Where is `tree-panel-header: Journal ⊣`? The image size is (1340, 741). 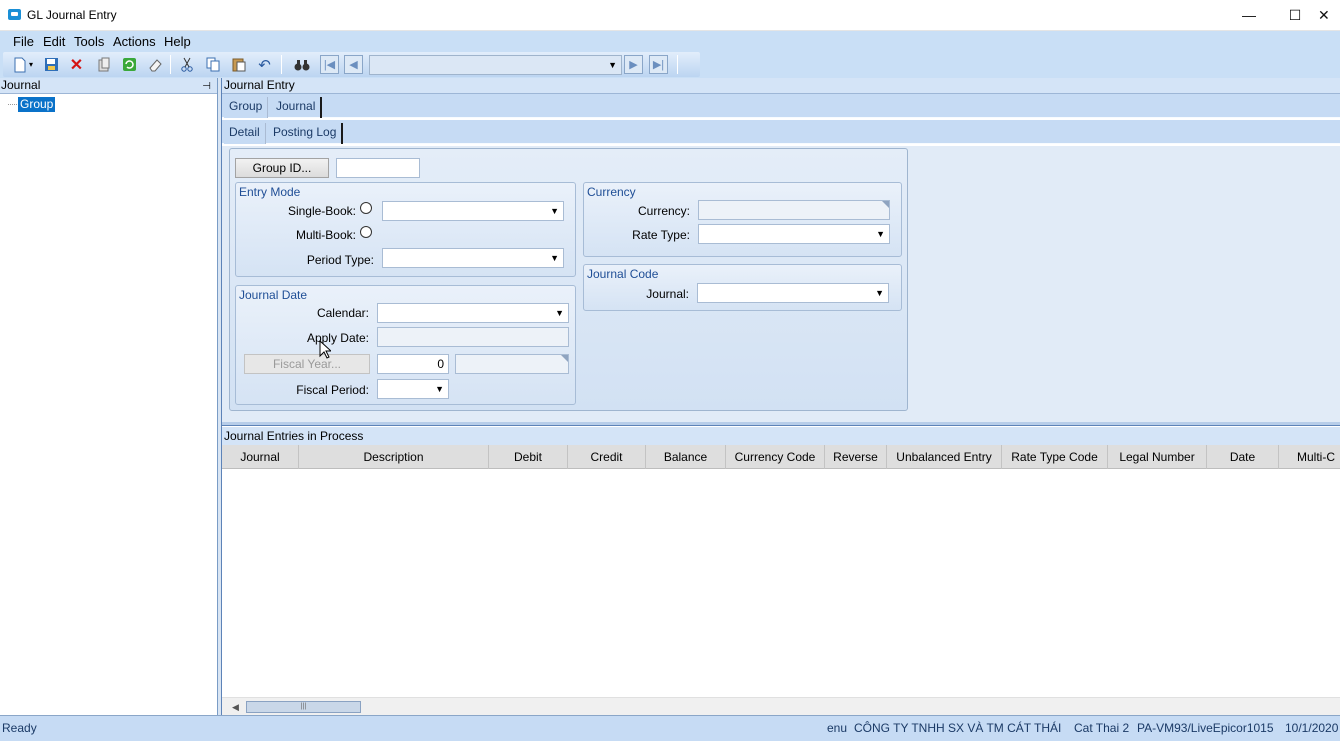 tree-panel-header: Journal ⊣ is located at coordinates (108, 86).